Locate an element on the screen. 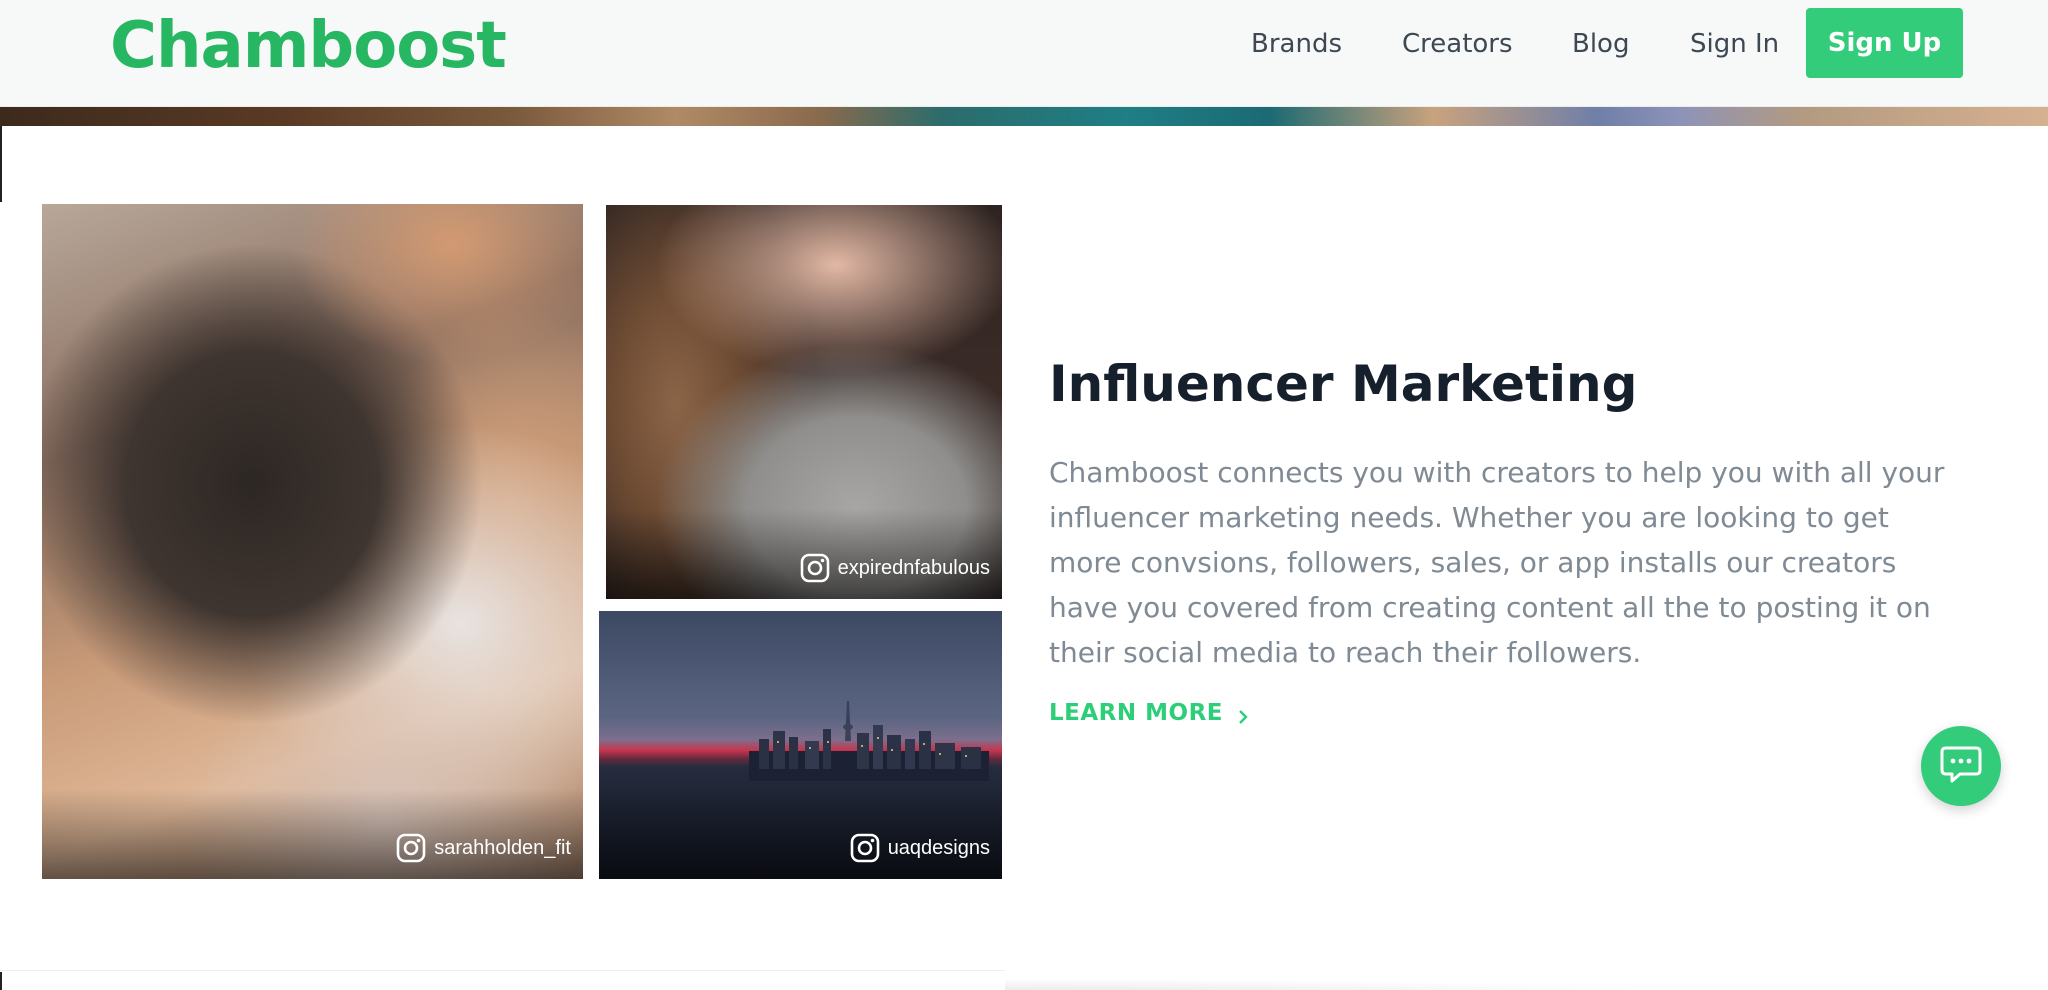 This screenshot has width=2048, height=990. creator-tag: sarahholden_fit is located at coordinates (483, 848).